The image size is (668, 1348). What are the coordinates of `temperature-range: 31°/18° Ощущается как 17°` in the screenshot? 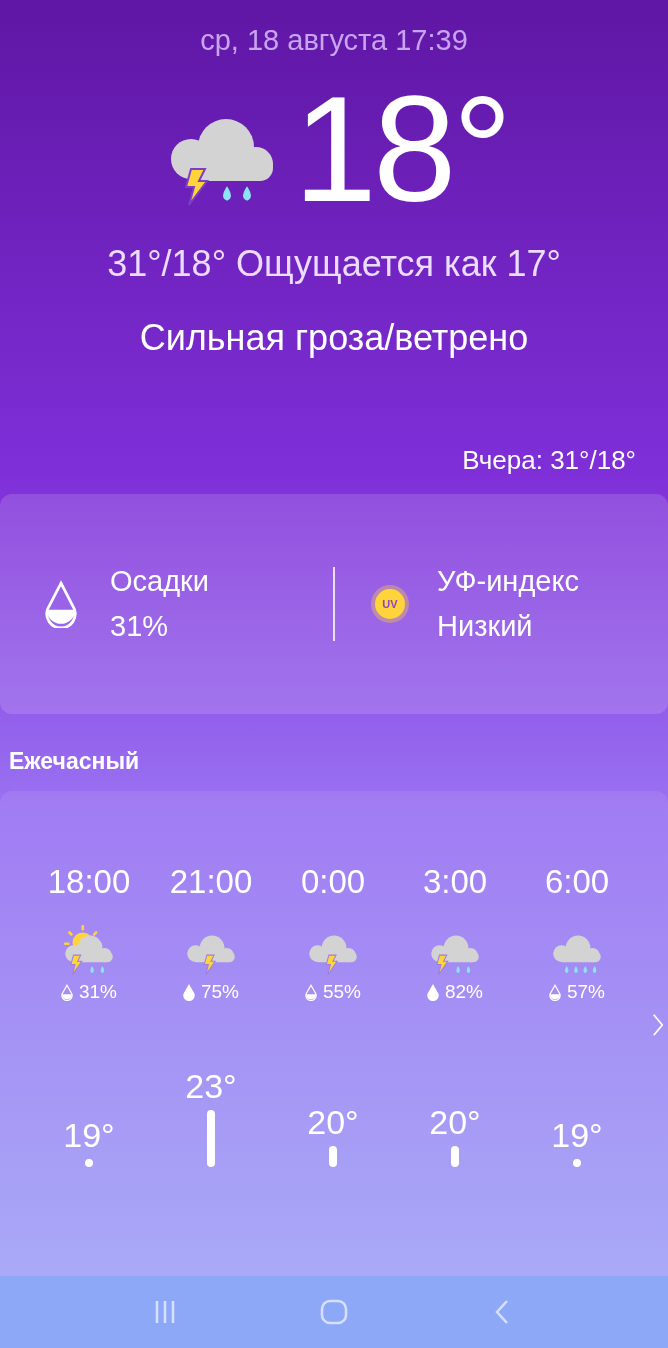 It's located at (334, 264).